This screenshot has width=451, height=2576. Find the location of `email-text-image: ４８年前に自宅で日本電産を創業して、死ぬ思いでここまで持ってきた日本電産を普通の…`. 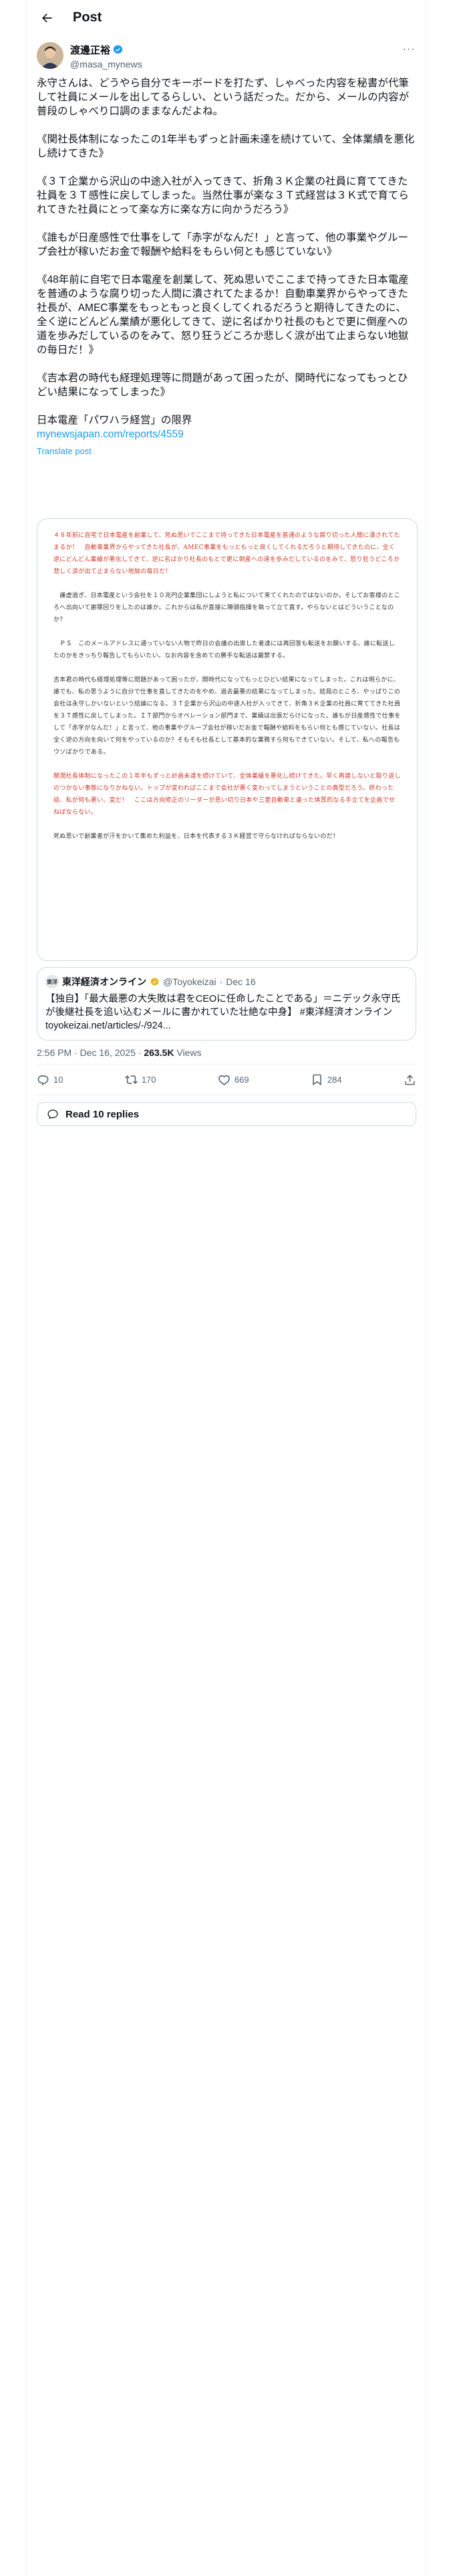

email-text-image: ４８年前に自宅で日本電産を創業して、死ぬ思いでここまで持ってきた日本電産を普通の… is located at coordinates (227, 693).